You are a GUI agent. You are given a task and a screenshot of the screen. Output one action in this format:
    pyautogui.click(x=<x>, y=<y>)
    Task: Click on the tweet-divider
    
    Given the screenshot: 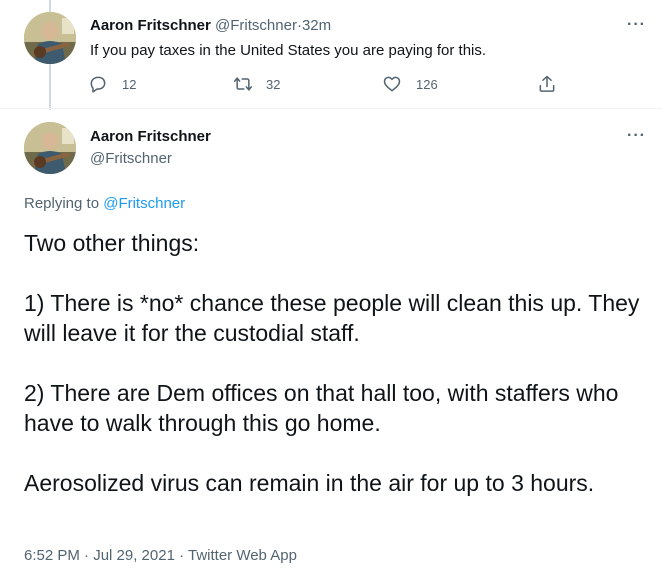 What is the action you would take?
    pyautogui.click(x=331, y=108)
    